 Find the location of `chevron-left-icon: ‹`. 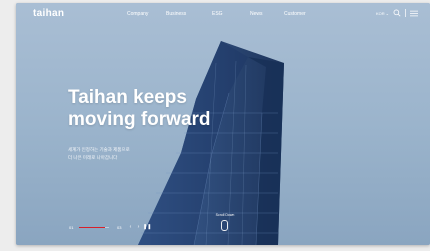

chevron-left-icon: ‹ is located at coordinates (130, 227).